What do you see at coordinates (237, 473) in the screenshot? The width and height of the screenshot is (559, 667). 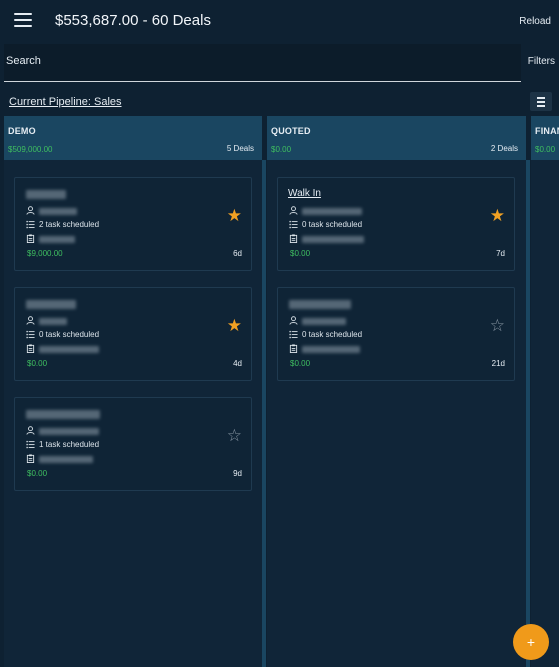 I see `deal-age: 9d` at bounding box center [237, 473].